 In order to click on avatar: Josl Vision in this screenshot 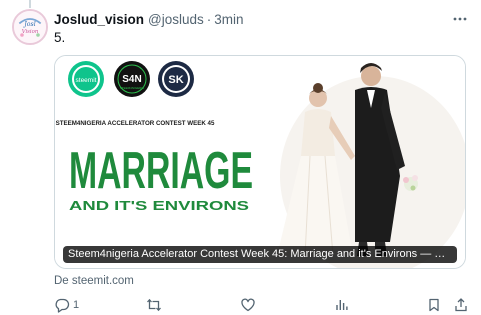, I will do `click(30, 27)`.